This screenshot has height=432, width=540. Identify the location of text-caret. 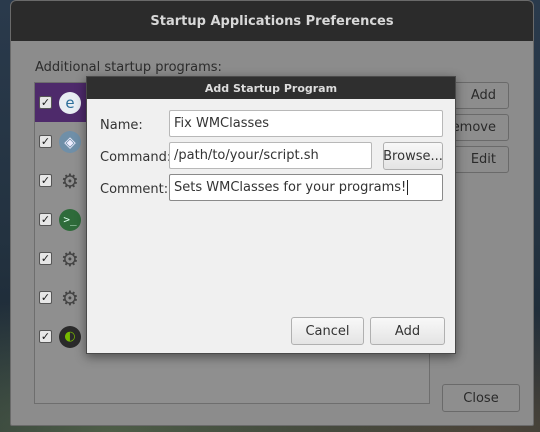
(408, 187).